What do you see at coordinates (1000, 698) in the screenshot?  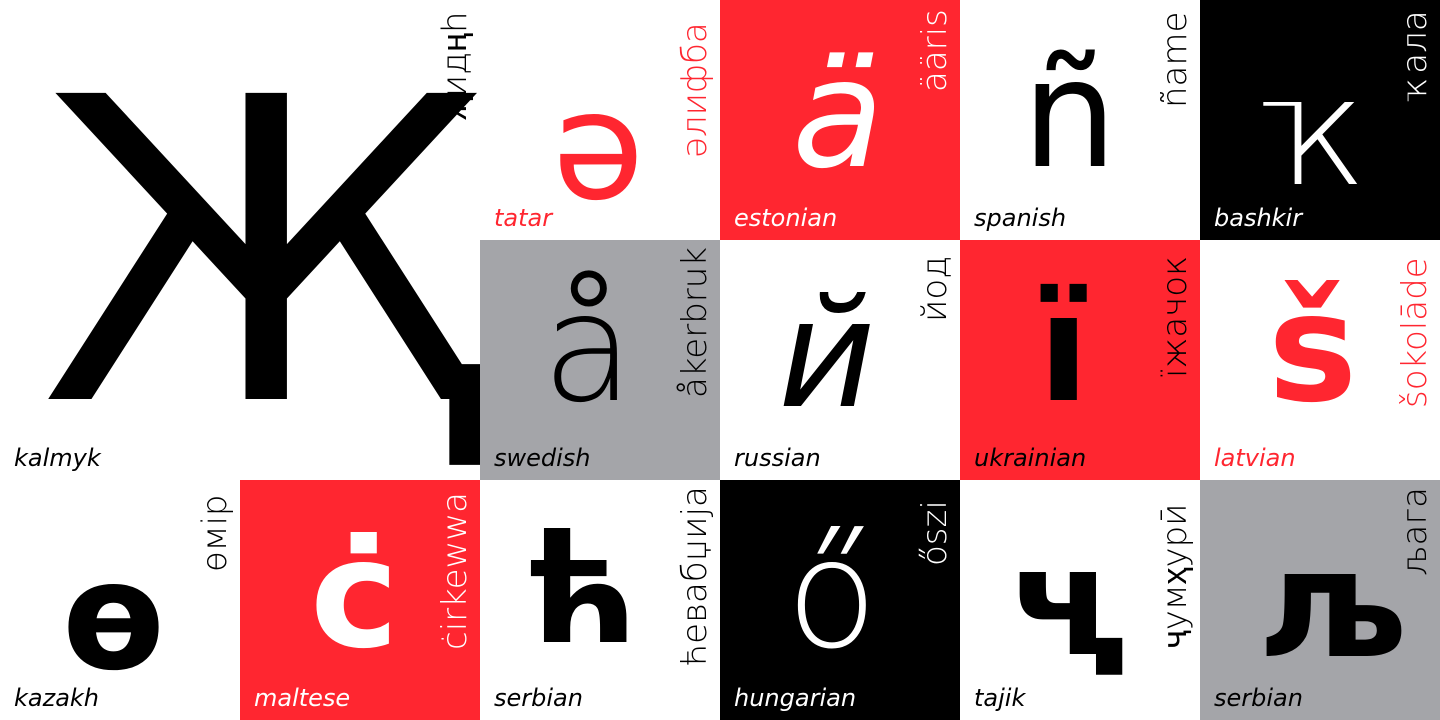 I see `lang-tajik: tajik` at bounding box center [1000, 698].